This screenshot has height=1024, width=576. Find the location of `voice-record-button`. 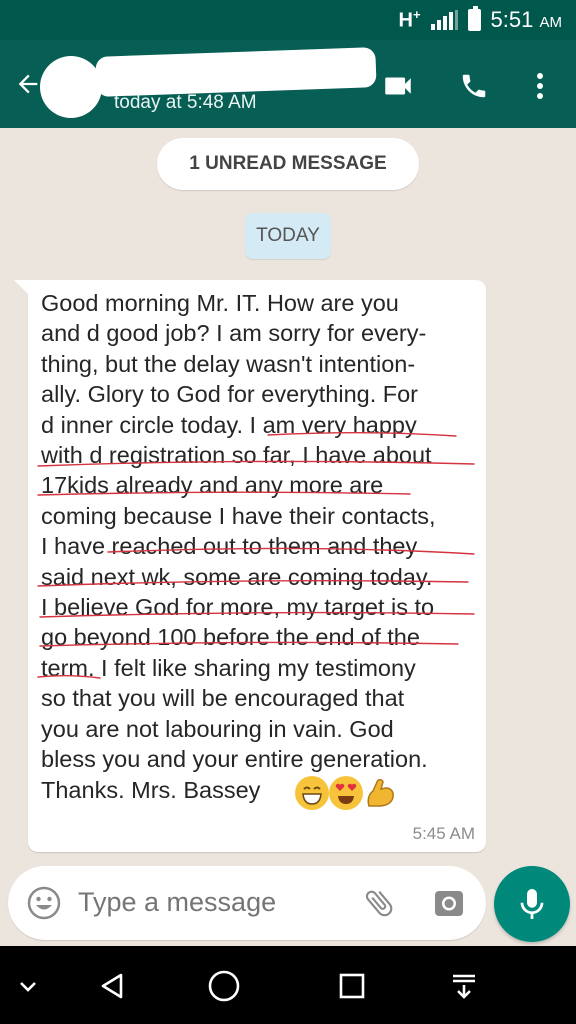

voice-record-button is located at coordinates (532, 904).